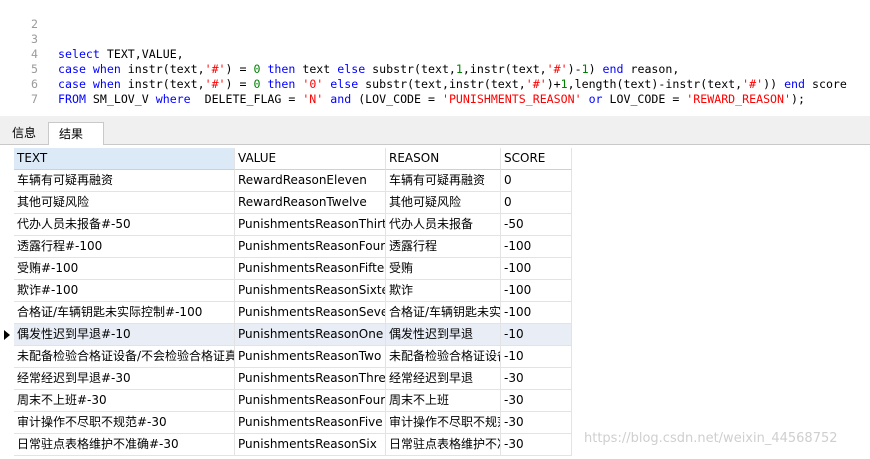 This screenshot has width=870, height=459. I want to click on cell-text: 未配备检验合格证设备/不会检验合格证真伪#-10, so click(124, 357).